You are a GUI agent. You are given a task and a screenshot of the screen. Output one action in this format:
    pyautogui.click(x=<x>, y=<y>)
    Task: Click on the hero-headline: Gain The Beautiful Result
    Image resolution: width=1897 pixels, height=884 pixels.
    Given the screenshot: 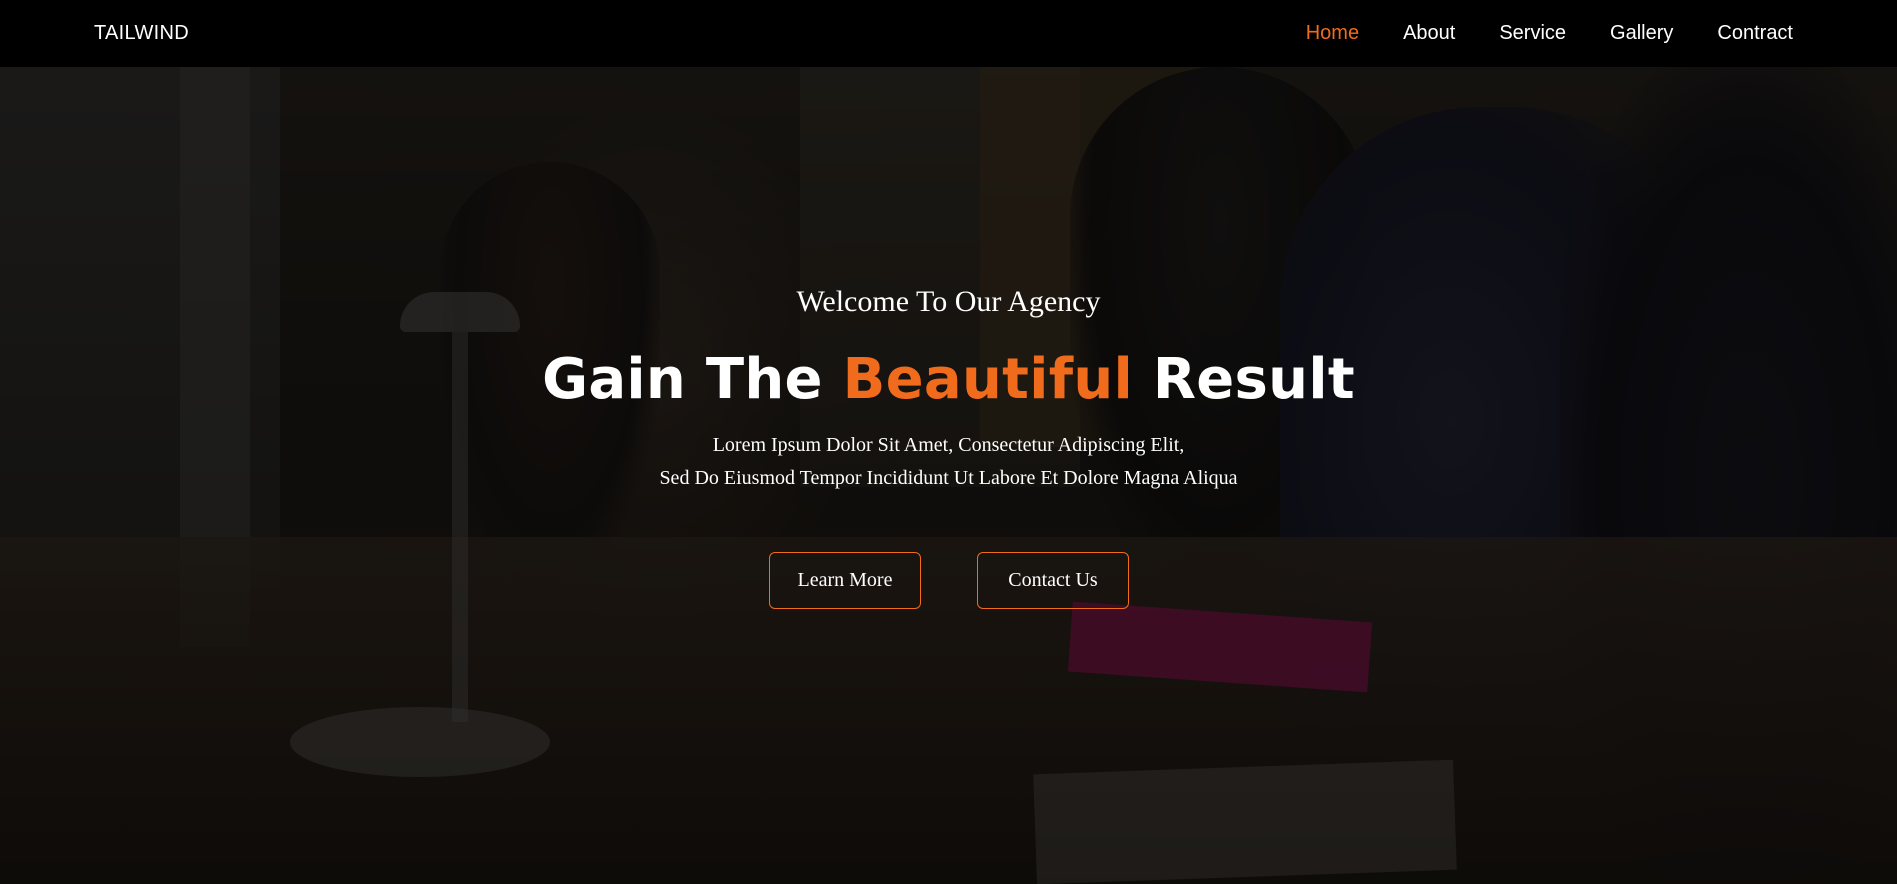 What is the action you would take?
    pyautogui.click(x=948, y=379)
    